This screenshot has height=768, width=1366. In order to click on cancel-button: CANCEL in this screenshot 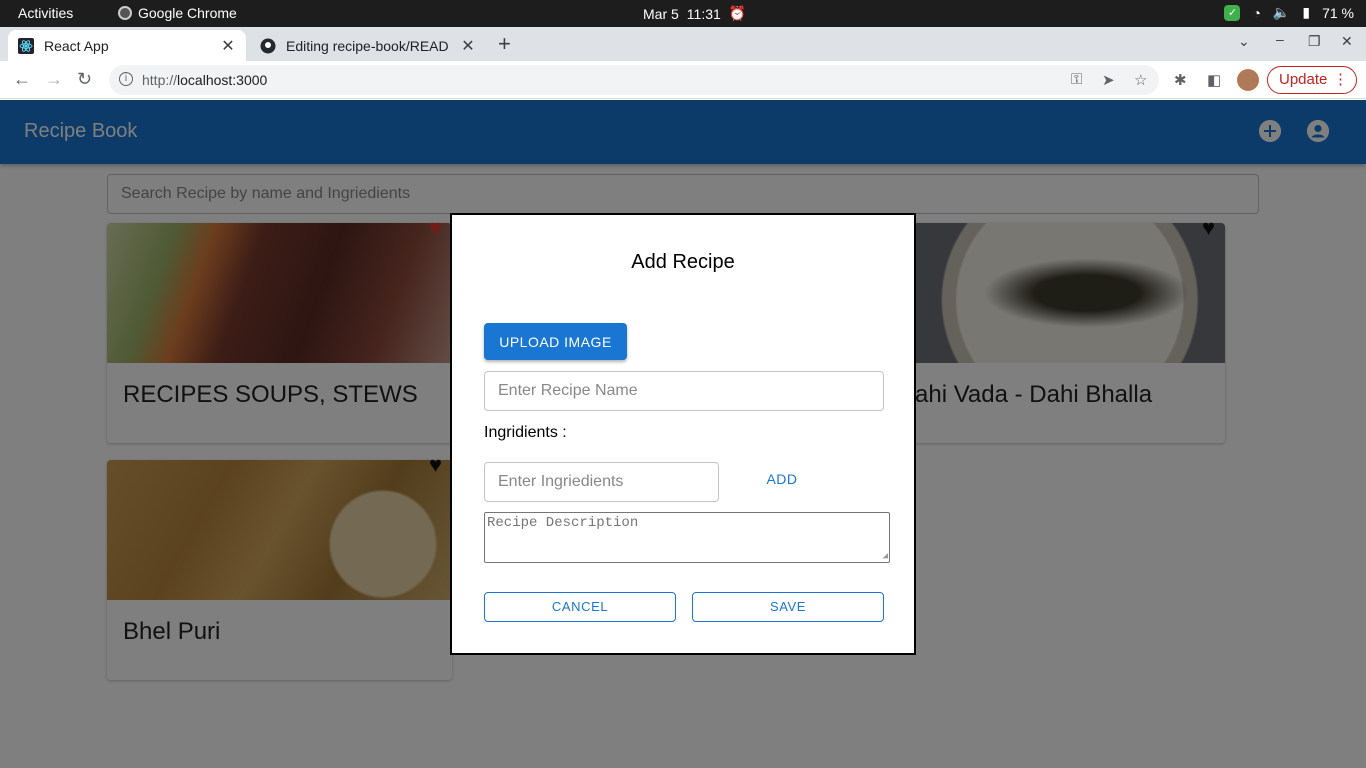, I will do `click(580, 607)`.